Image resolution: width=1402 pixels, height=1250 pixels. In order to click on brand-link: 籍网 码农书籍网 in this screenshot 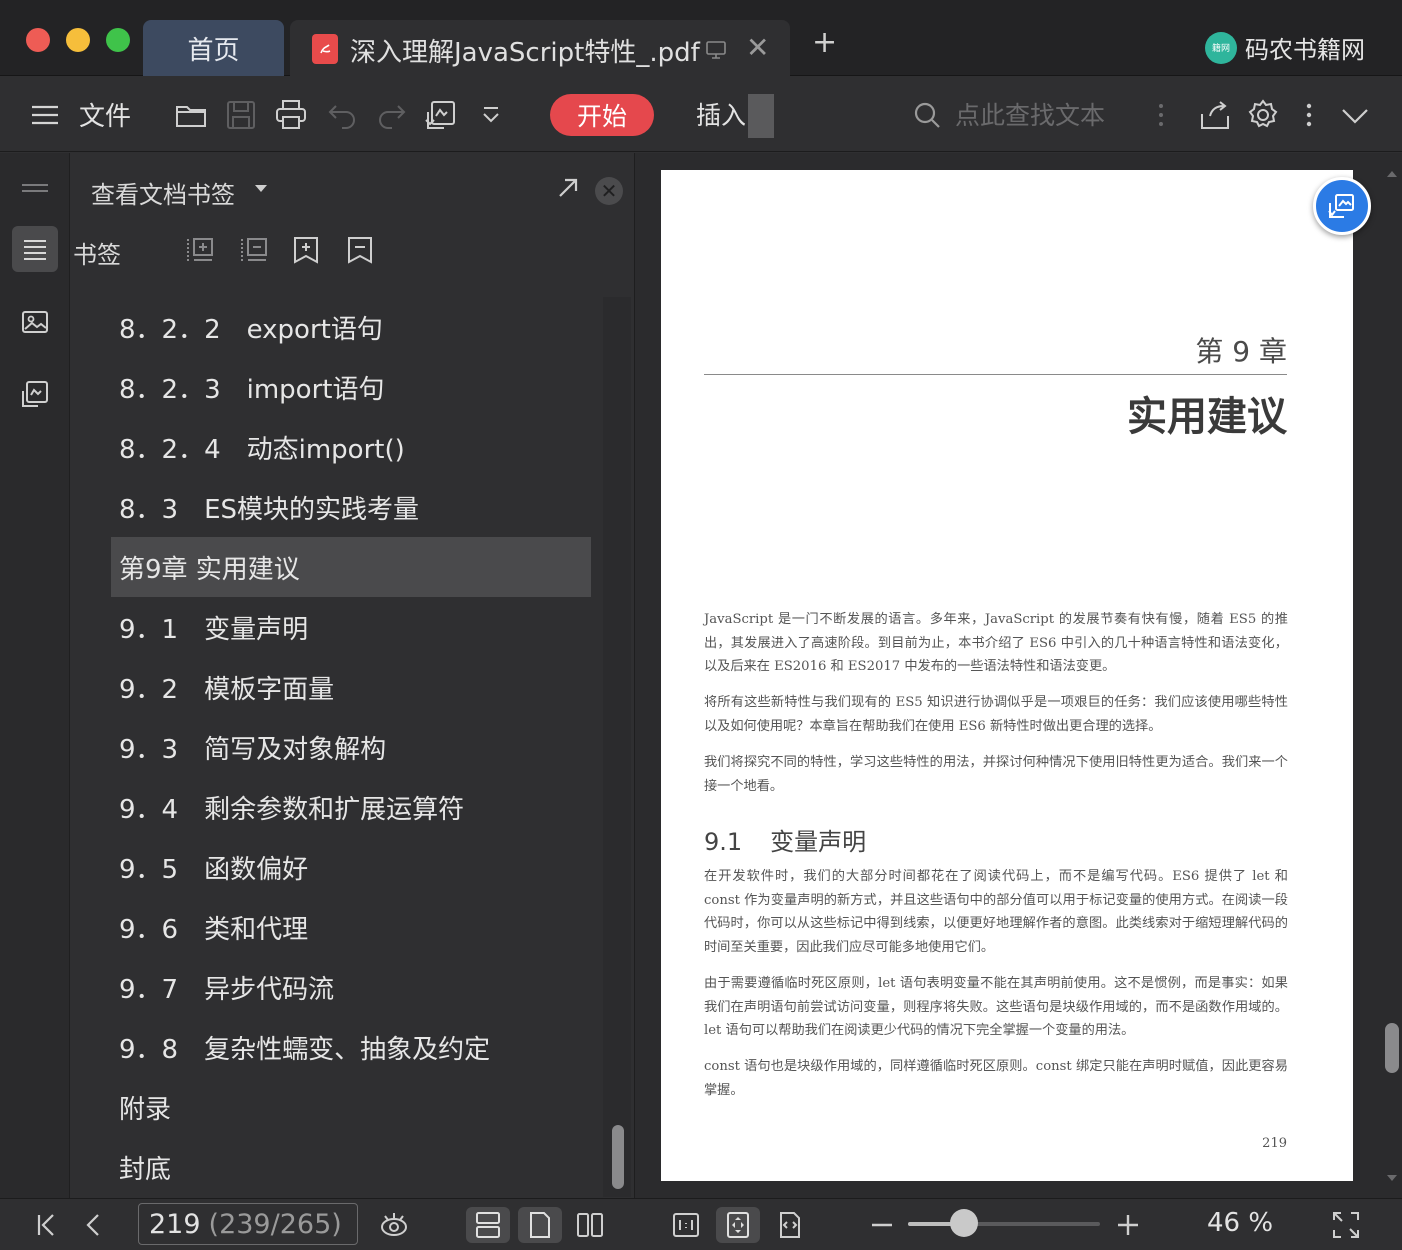, I will do `click(1285, 47)`.